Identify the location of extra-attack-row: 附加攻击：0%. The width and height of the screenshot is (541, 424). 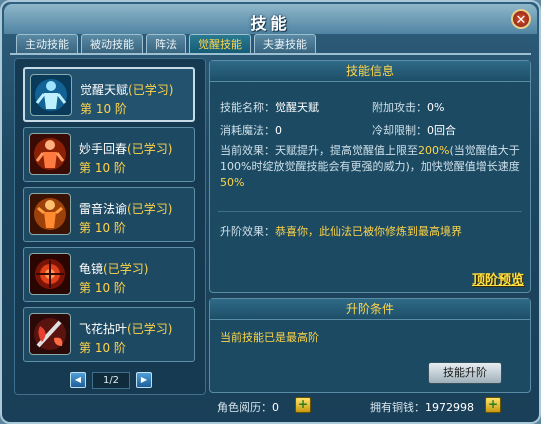
(408, 107).